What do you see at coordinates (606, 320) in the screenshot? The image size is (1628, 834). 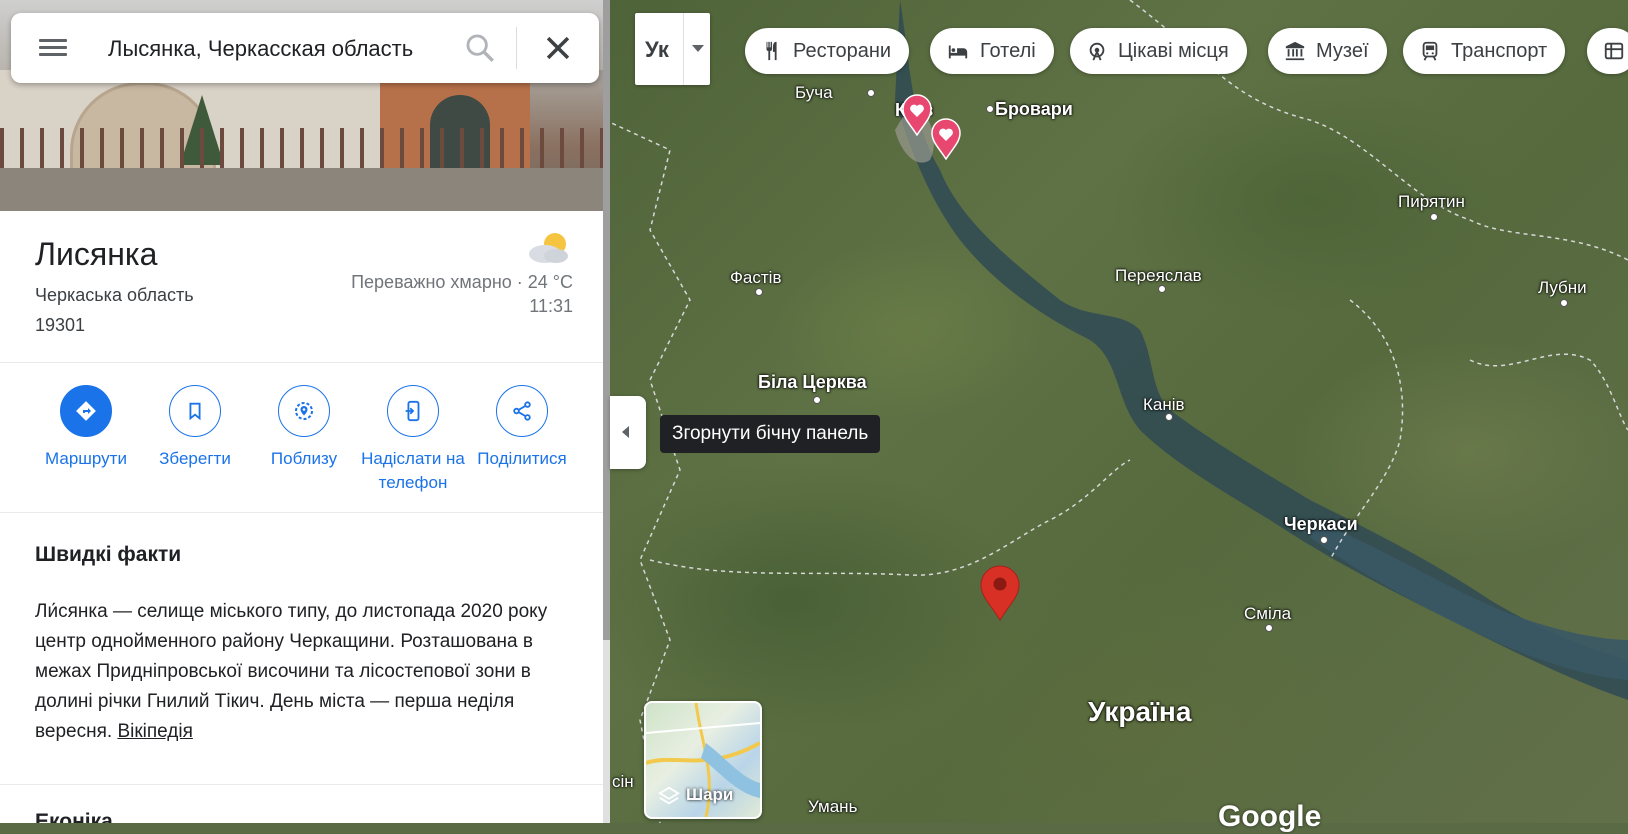 I see `sidebar-scroll-thumb` at bounding box center [606, 320].